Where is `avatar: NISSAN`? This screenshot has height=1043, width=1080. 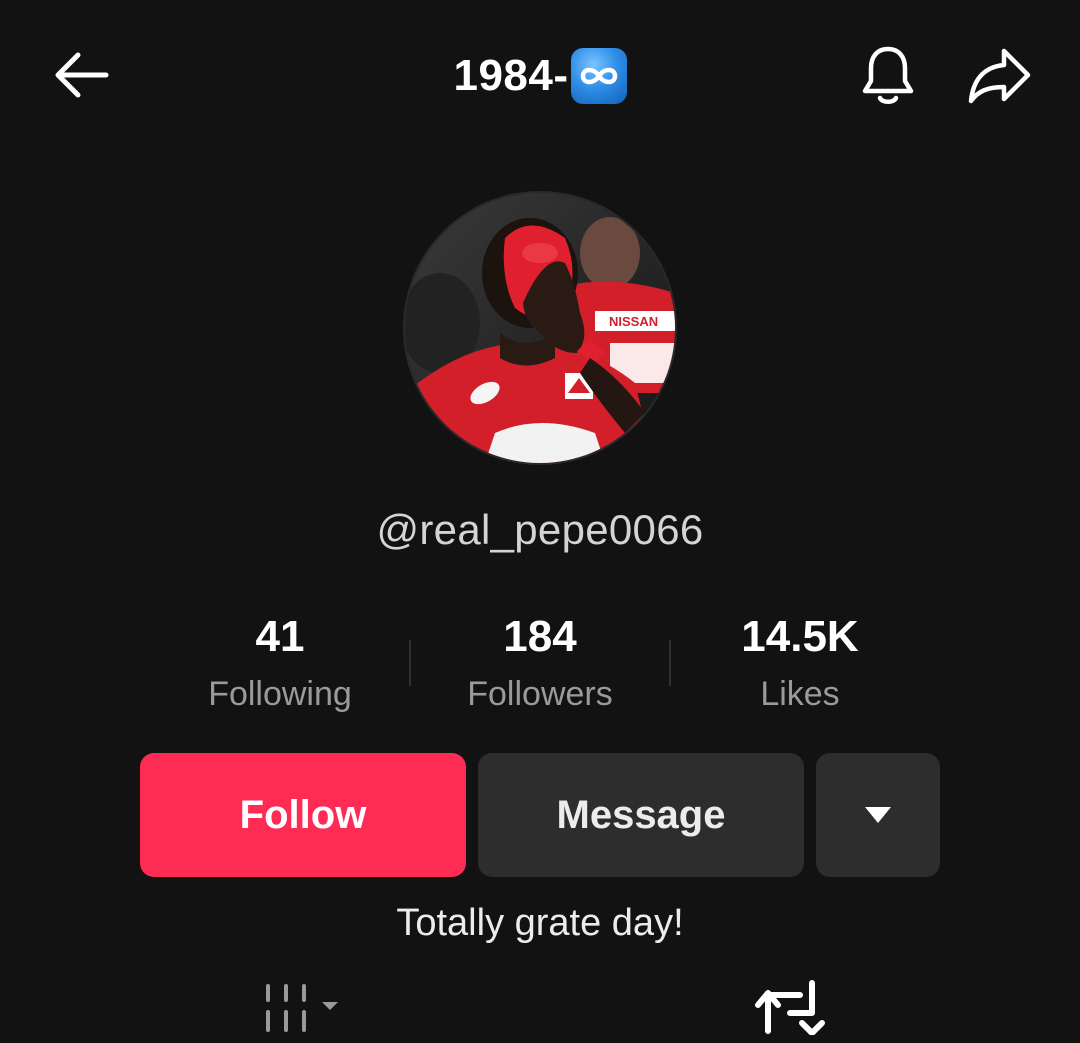
avatar: NISSAN is located at coordinates (540, 328).